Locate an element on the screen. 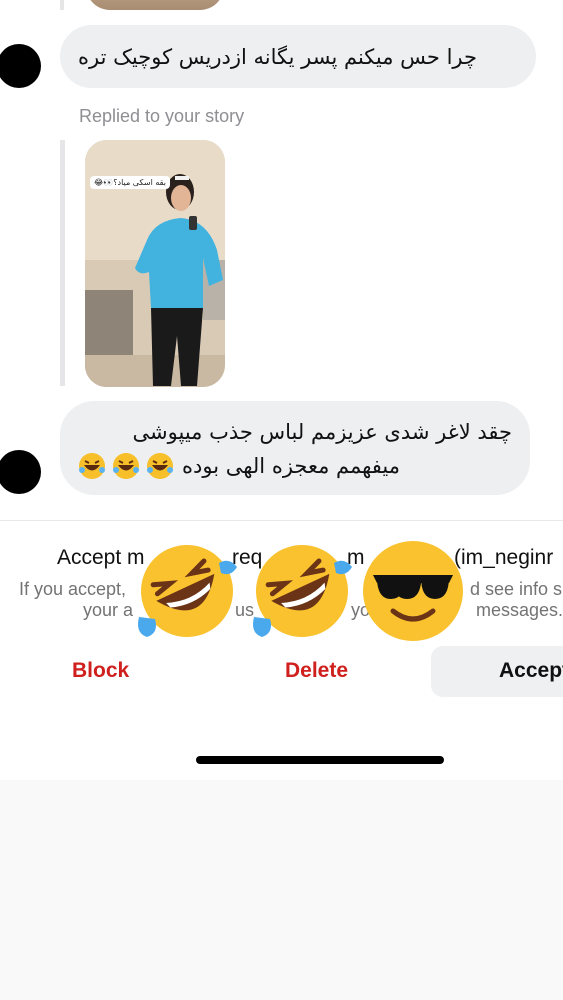  message-text-line-2: میفهمم معجزه الهی بوده is located at coordinates (295, 466).